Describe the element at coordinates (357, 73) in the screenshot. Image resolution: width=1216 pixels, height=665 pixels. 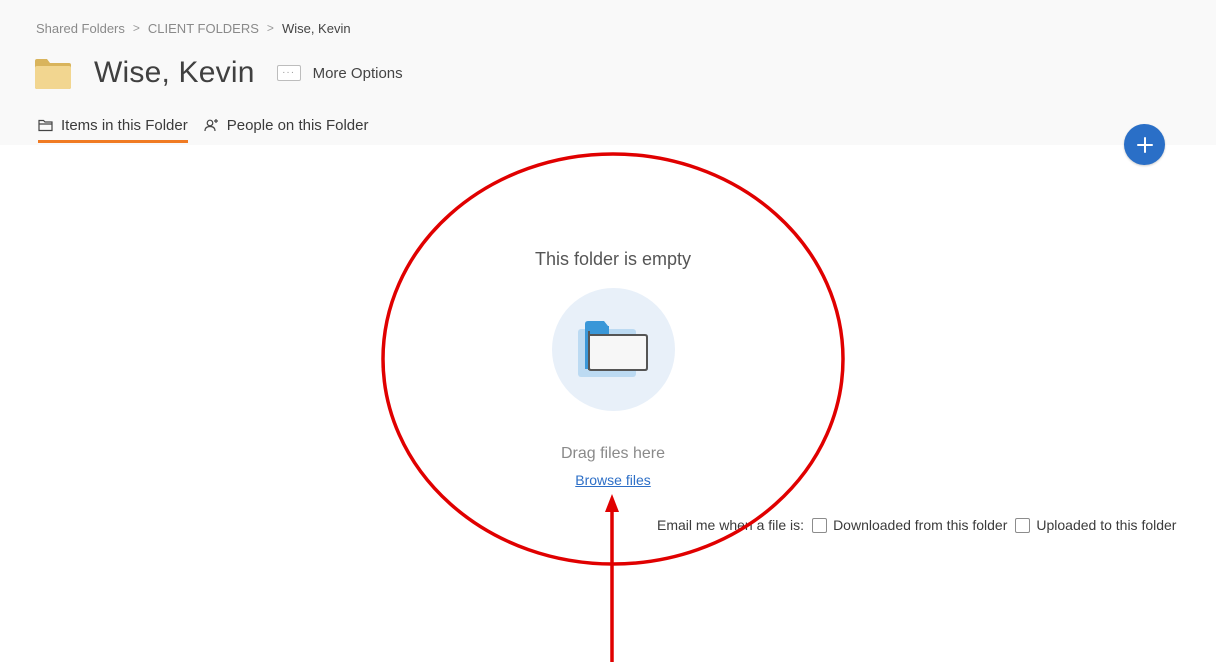
I see `more-options-label: More Options` at that location.